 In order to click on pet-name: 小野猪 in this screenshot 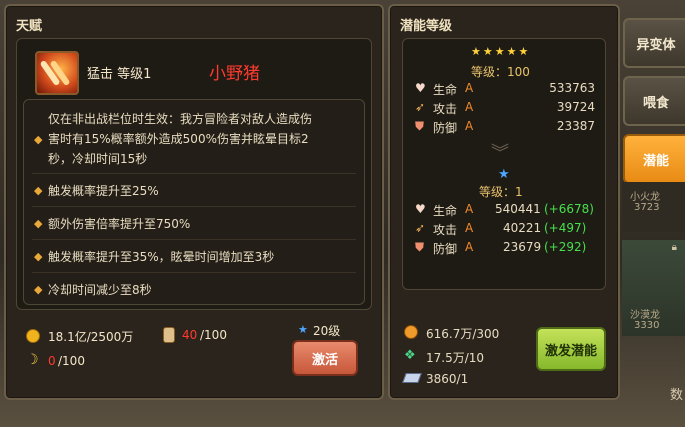, I will do `click(234, 74)`.